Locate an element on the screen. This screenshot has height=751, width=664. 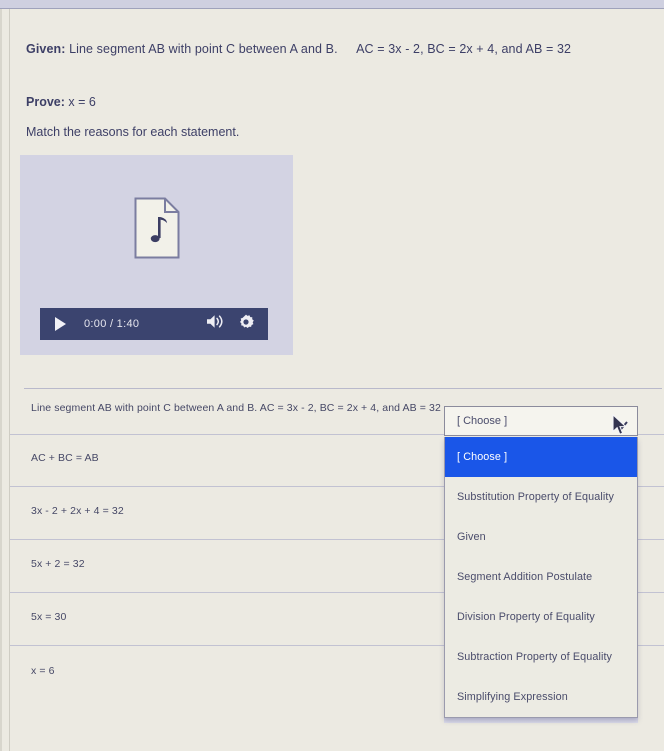
prove-label: Prove: is located at coordinates (45, 102).